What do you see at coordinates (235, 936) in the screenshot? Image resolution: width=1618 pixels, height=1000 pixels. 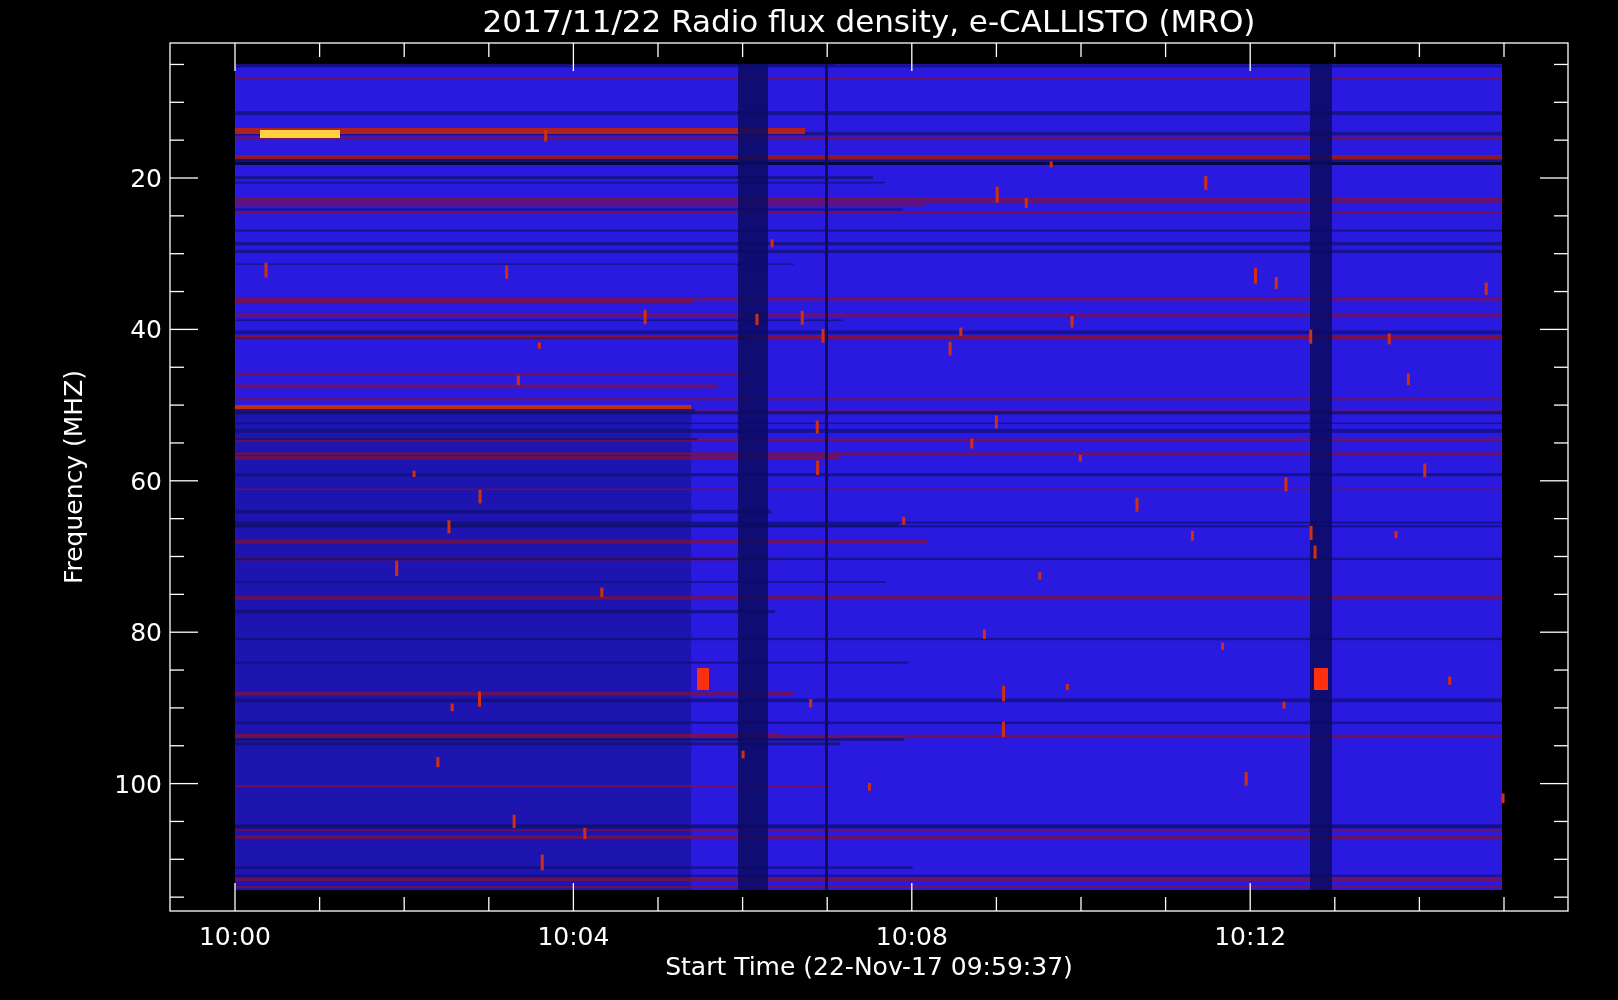 I see `x-tick-label: 10:00` at bounding box center [235, 936].